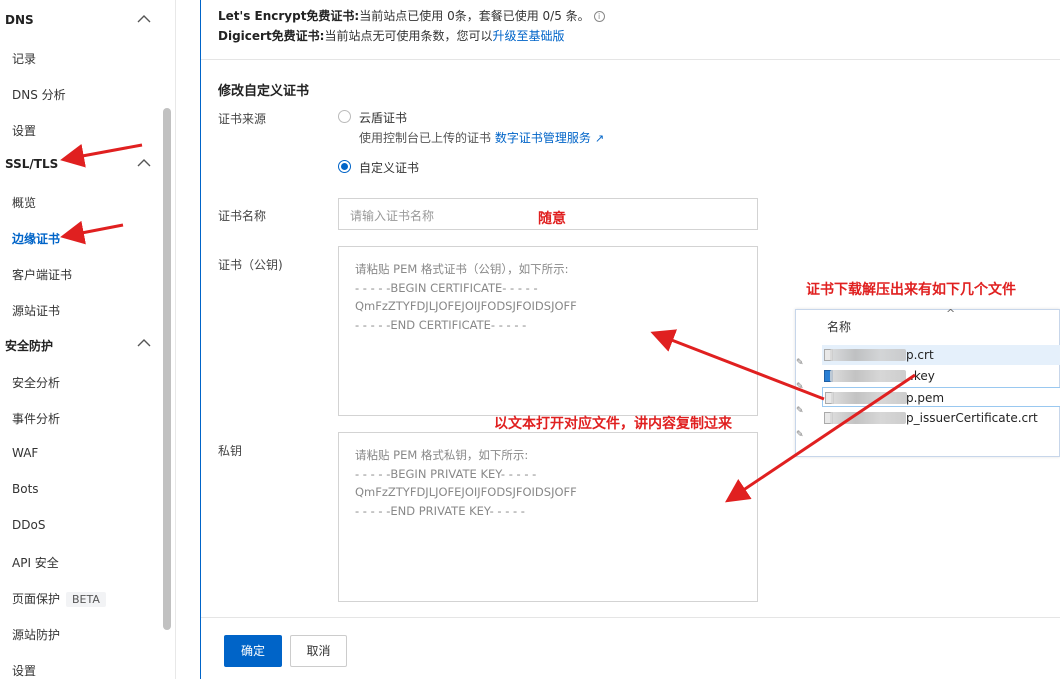  I want to click on public-key-label: 证书（公钥), so click(250, 265).